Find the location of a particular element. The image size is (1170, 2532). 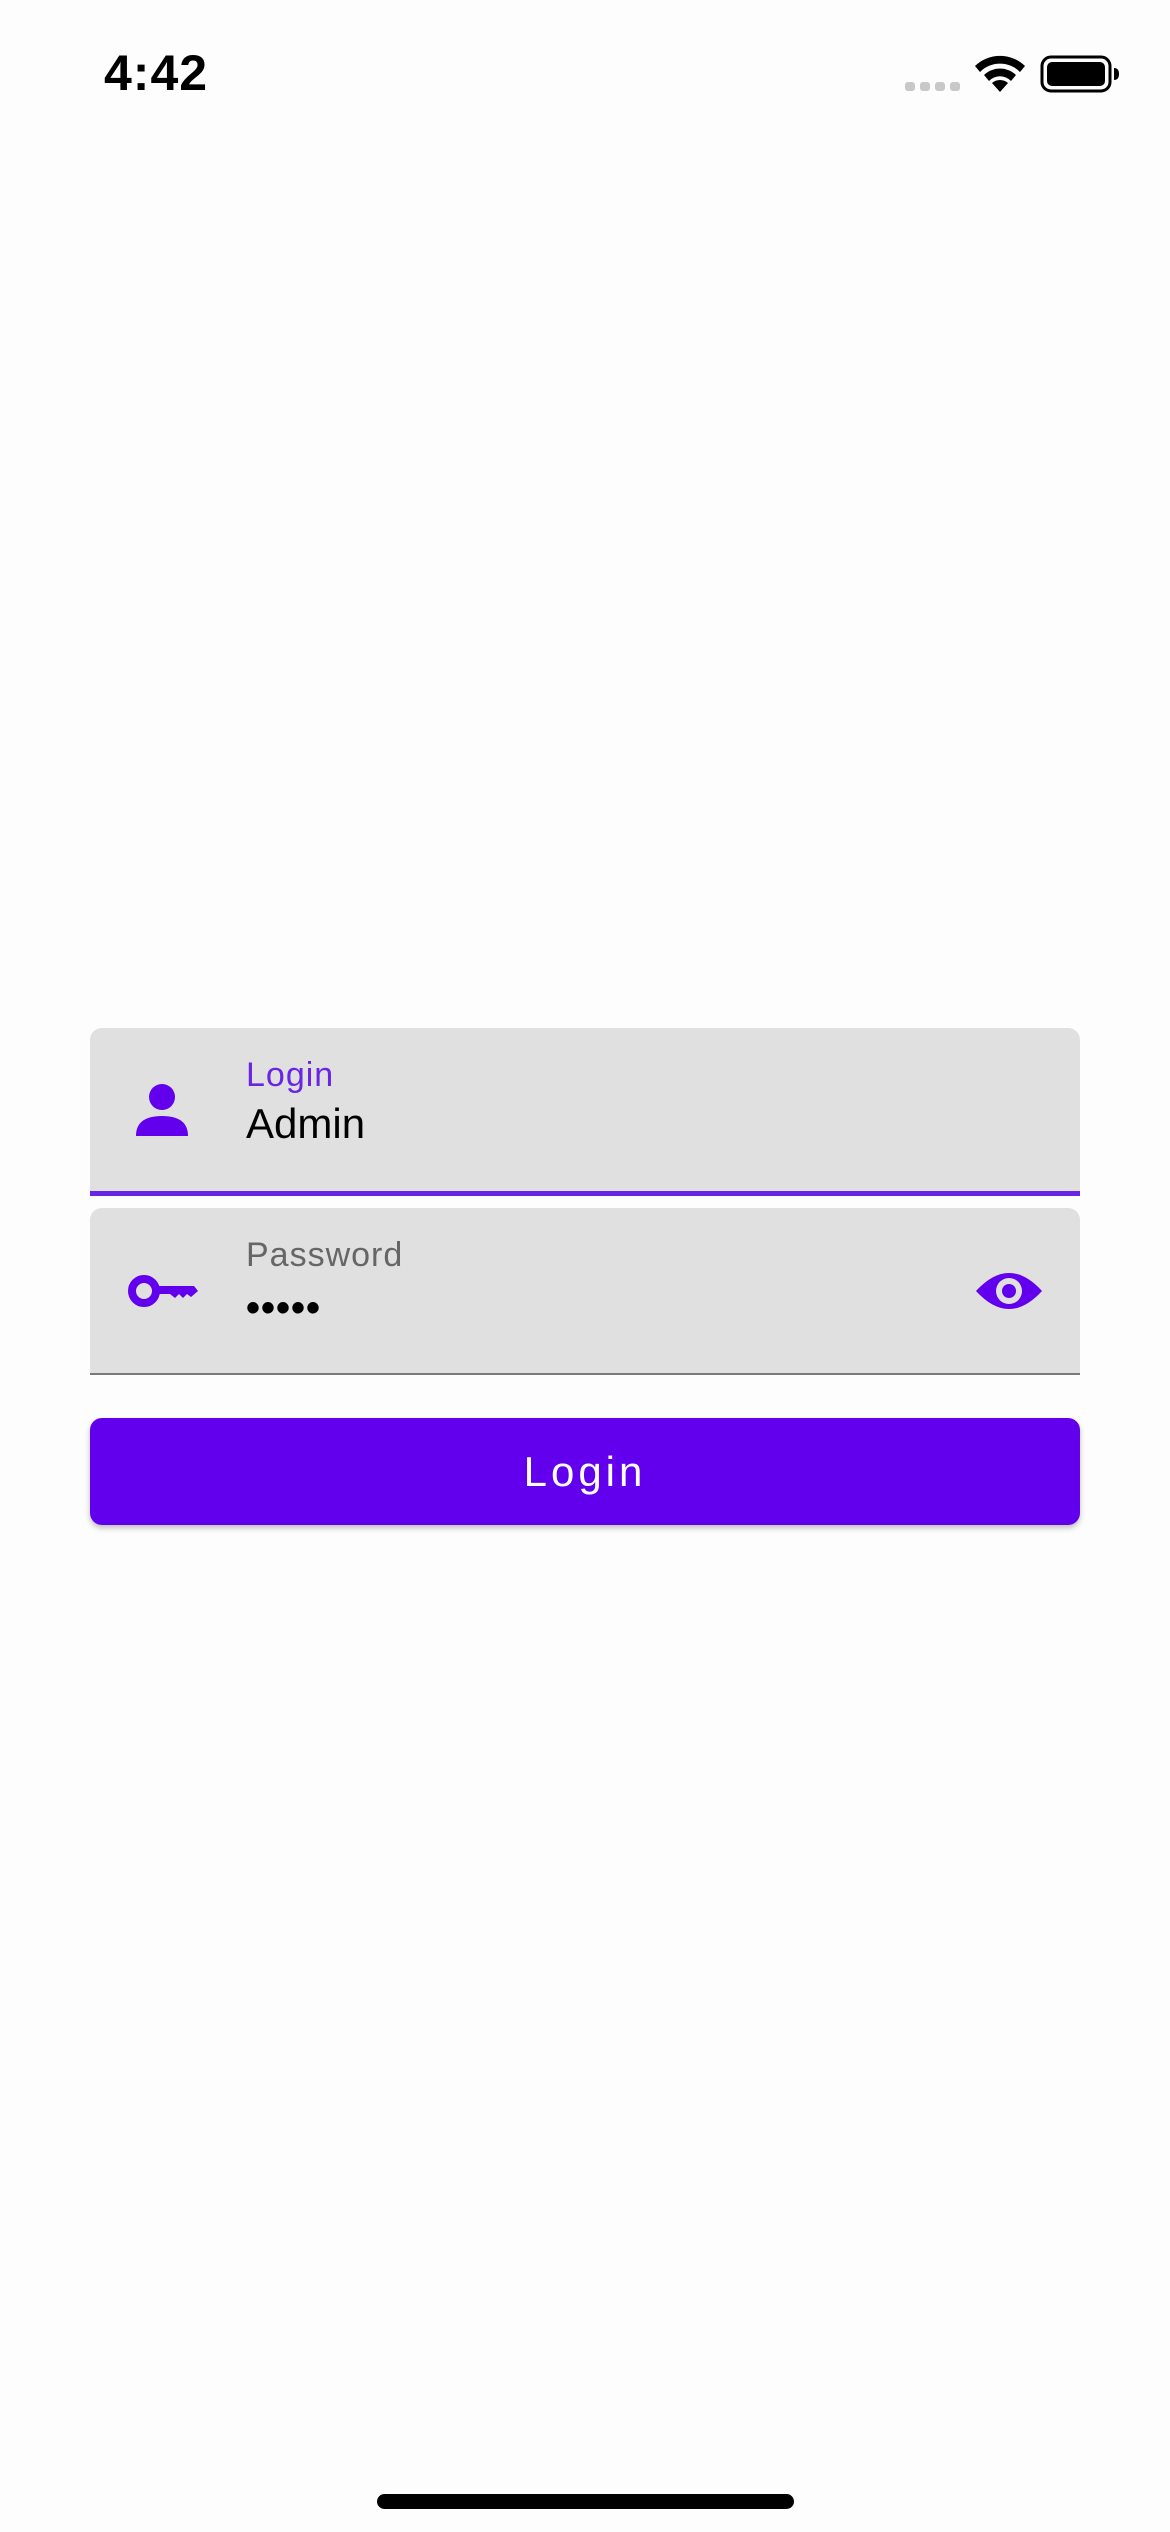

battery-icon is located at coordinates (1079, 74).